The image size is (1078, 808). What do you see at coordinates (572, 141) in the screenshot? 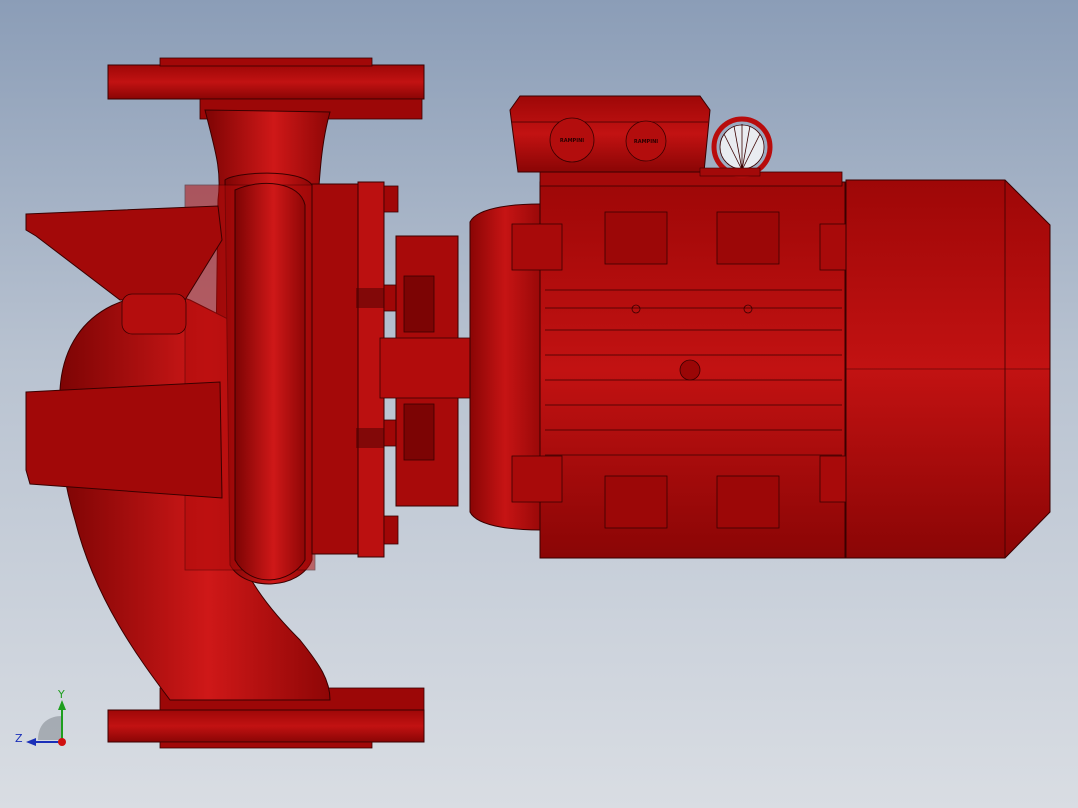
I see `terminal-box-badge-left-text: RAMPINI` at bounding box center [572, 141].